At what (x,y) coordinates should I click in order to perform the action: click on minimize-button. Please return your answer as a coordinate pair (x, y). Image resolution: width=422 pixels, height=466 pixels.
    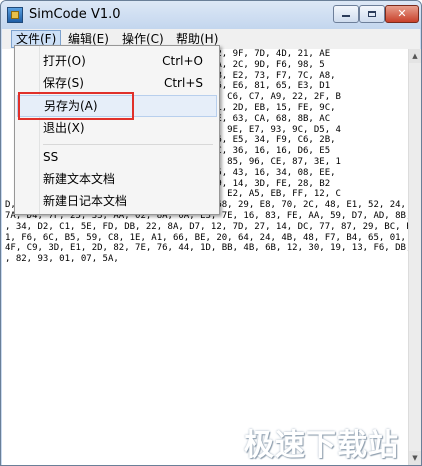
    Looking at the image, I should click on (346, 14).